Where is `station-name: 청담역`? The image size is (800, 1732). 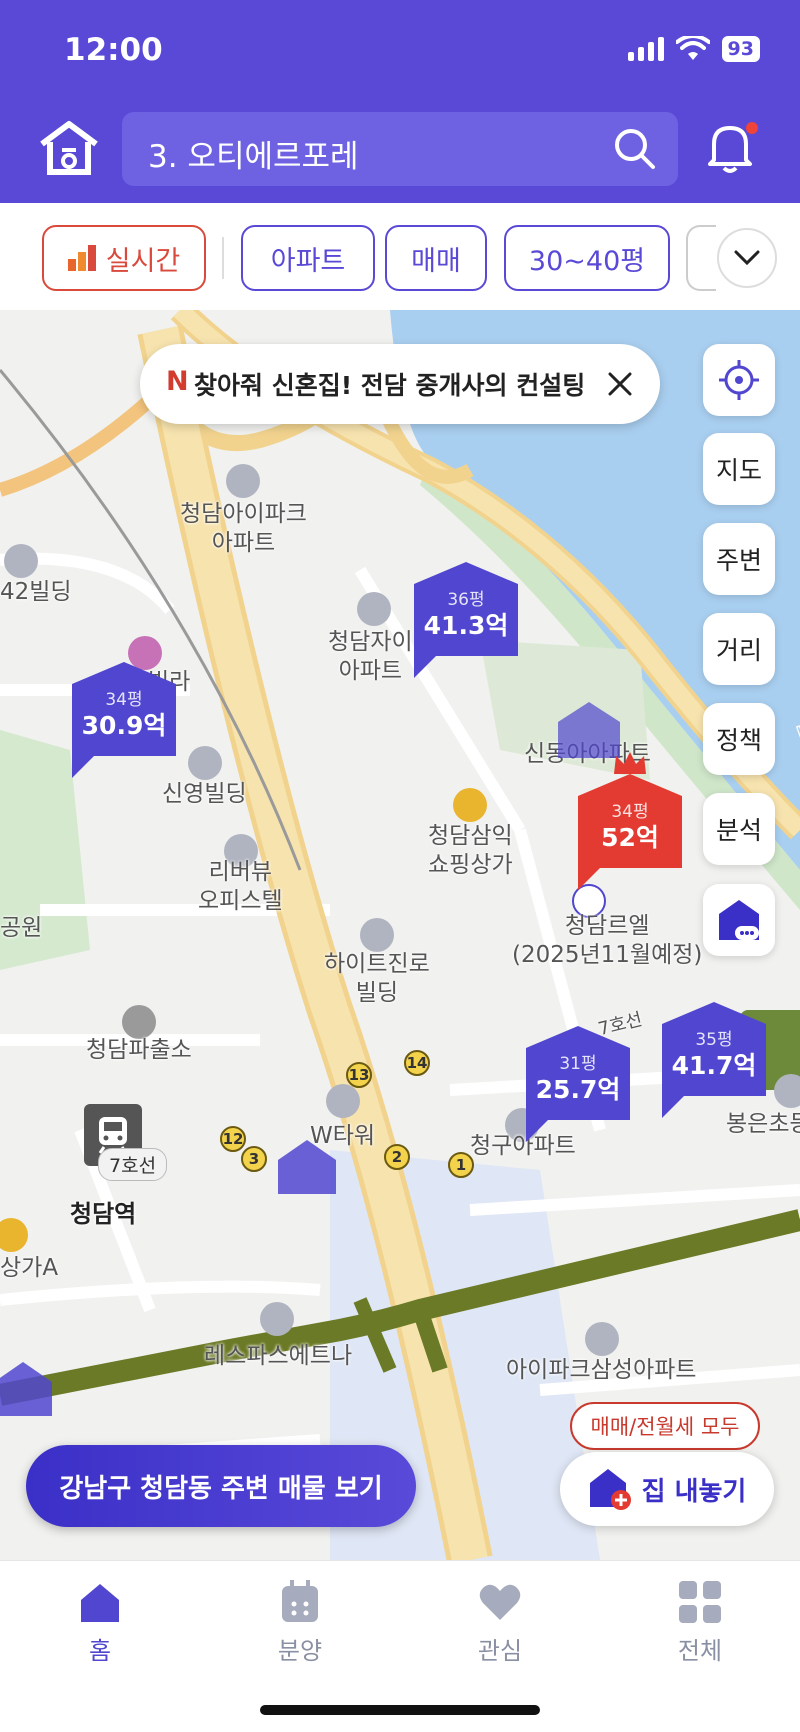
station-name: 청담역 is located at coordinates (103, 1214).